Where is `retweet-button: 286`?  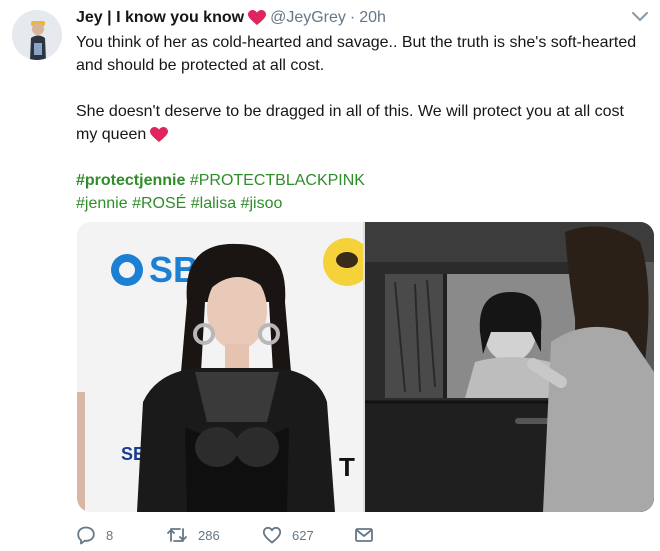 retweet-button: 286 is located at coordinates (206, 535).